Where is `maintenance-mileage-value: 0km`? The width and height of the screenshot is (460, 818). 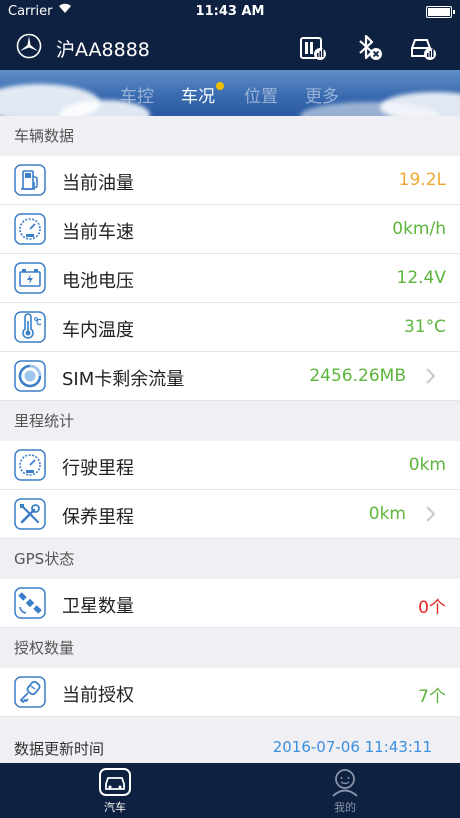 maintenance-mileage-value: 0km is located at coordinates (387, 514).